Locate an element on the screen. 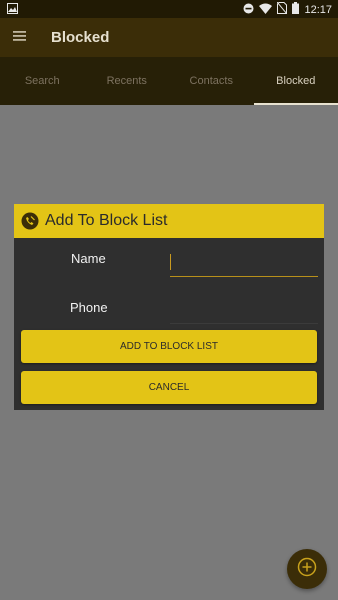 The width and height of the screenshot is (338, 600). name-label: Name is located at coordinates (88, 258).